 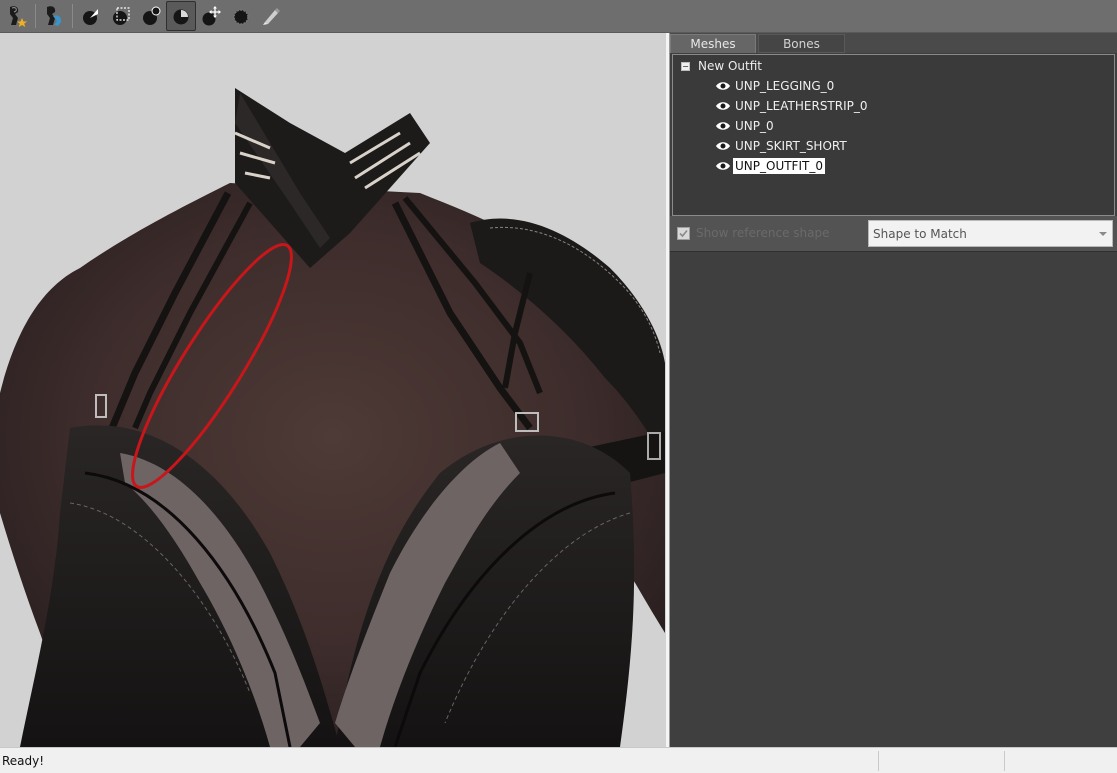 I want to click on load-outfit-button, so click(x=54, y=16).